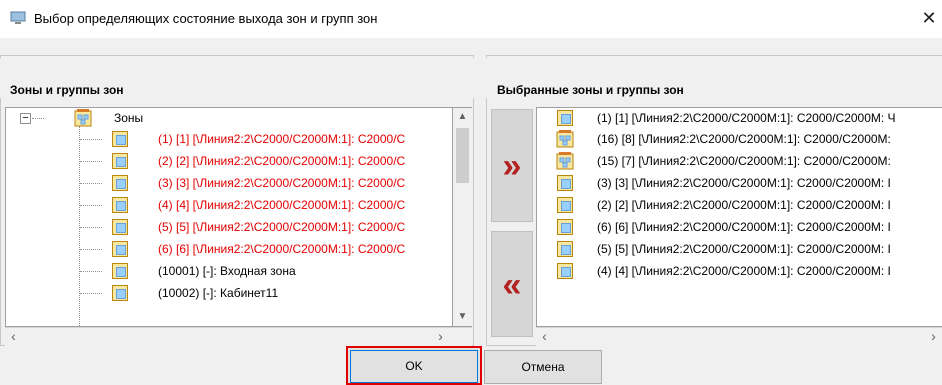 This screenshot has height=385, width=942. Describe the element at coordinates (714, 78) in the screenshot. I see `right-panel-header: Выбранные зоны и группы зон` at that location.